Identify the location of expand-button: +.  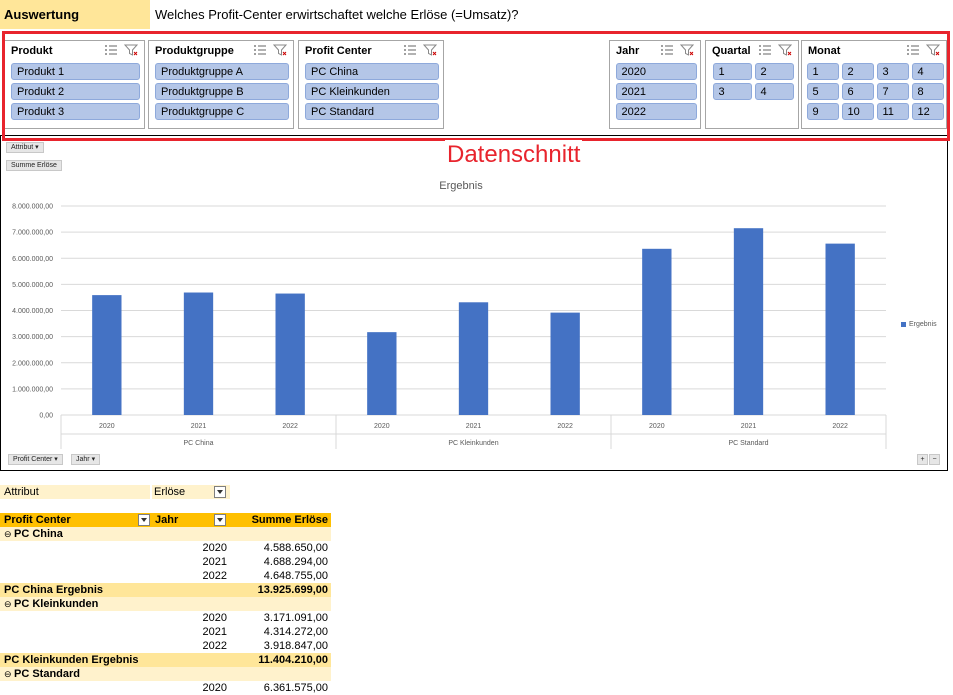
(922, 459).